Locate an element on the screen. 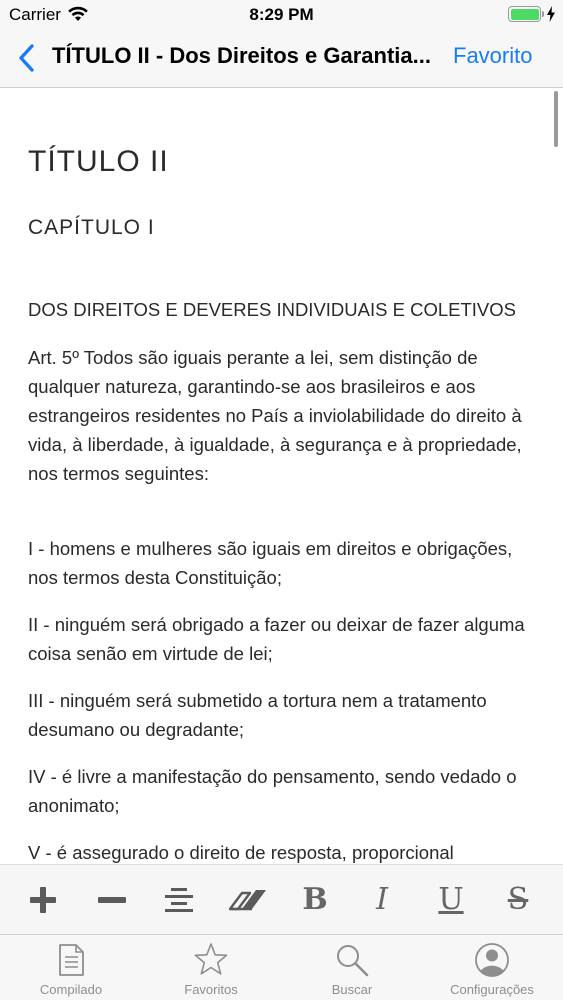 The image size is (563, 1000). back-button is located at coordinates (28, 58).